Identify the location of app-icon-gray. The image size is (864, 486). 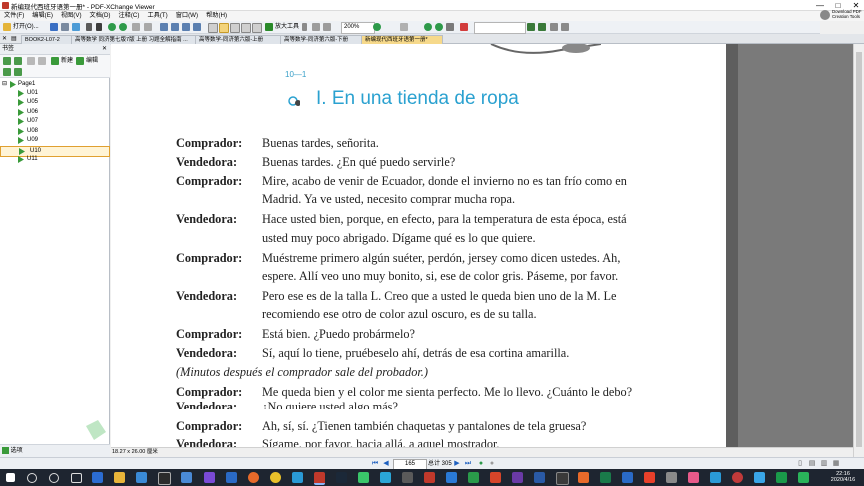
(671, 477).